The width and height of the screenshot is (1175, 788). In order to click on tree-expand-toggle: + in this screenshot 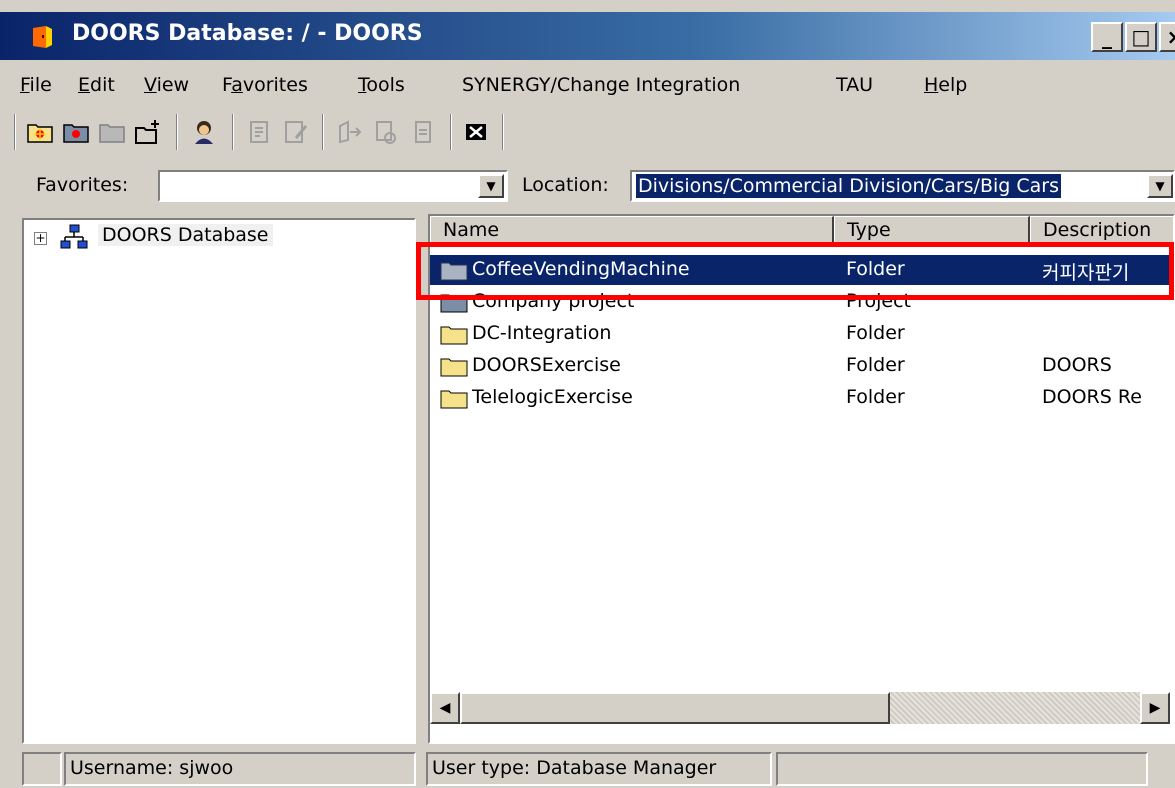, I will do `click(40, 238)`.